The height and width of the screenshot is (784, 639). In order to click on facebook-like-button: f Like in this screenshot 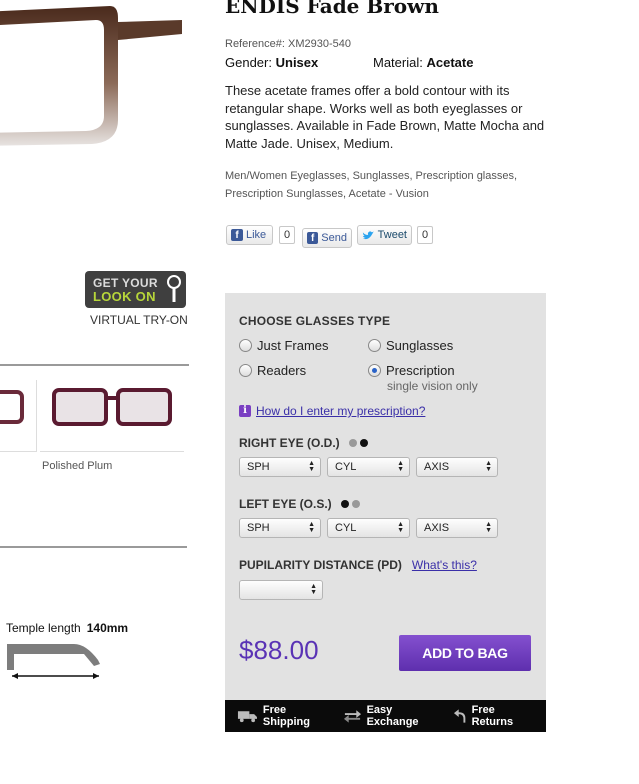, I will do `click(249, 235)`.